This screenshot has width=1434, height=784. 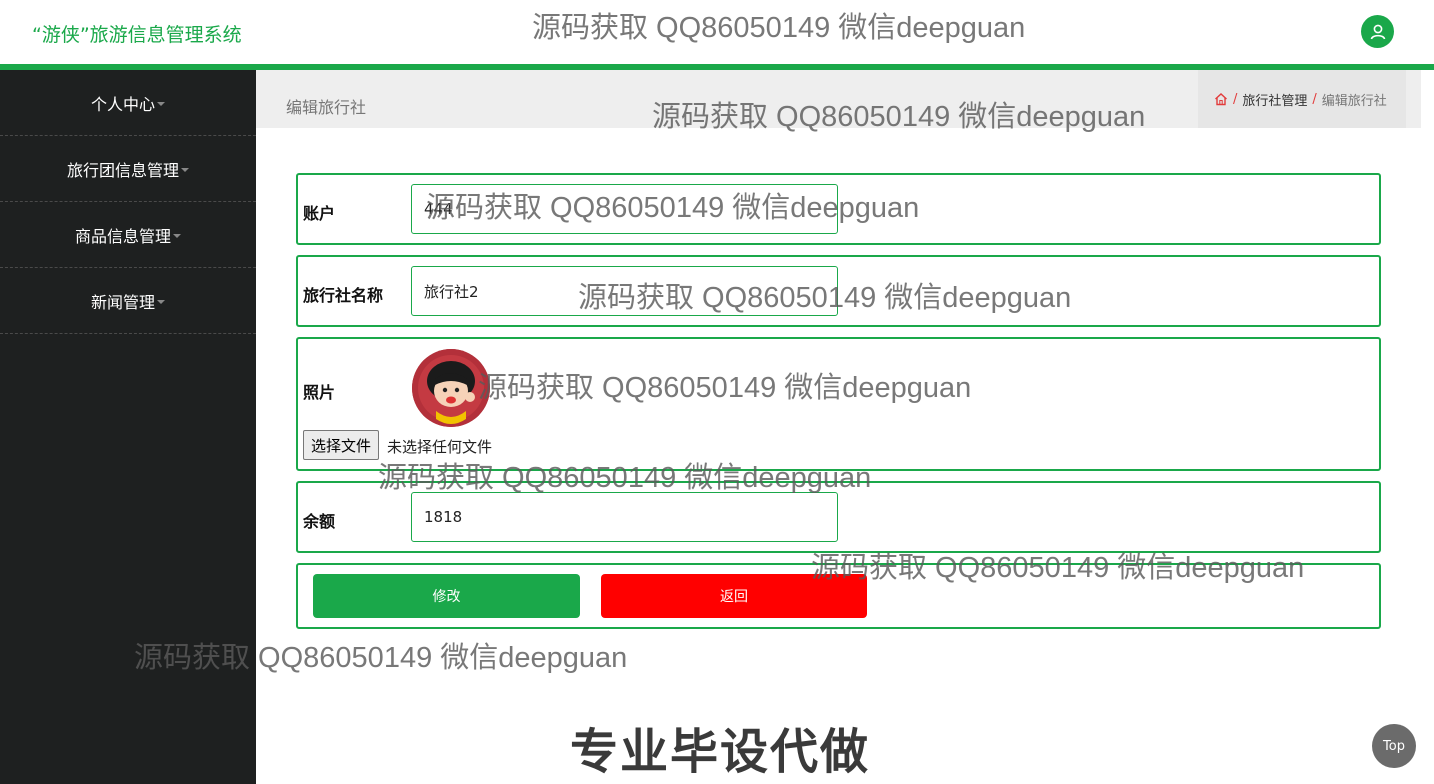 What do you see at coordinates (1274, 99) in the screenshot?
I see `breadcrumb-section-link: 旅行社管理` at bounding box center [1274, 99].